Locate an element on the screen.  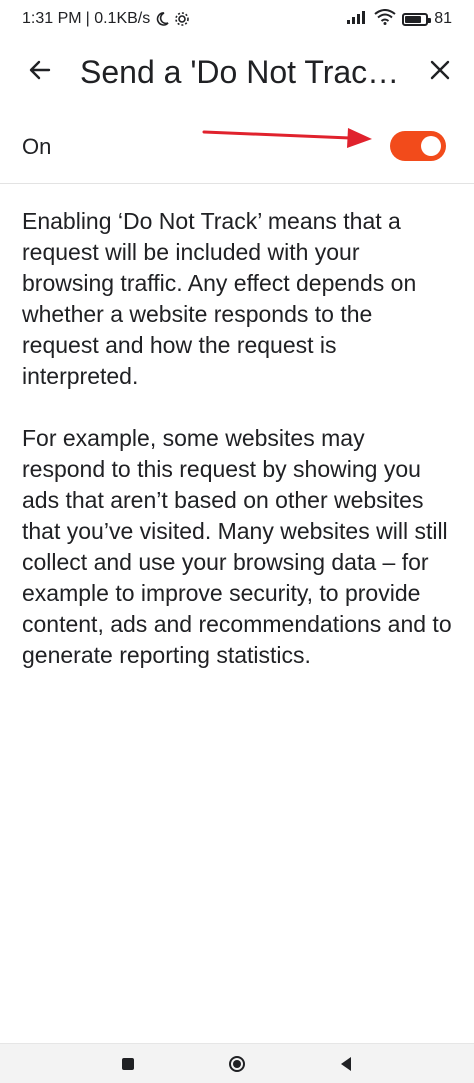
wifi-icon is located at coordinates (385, 19).